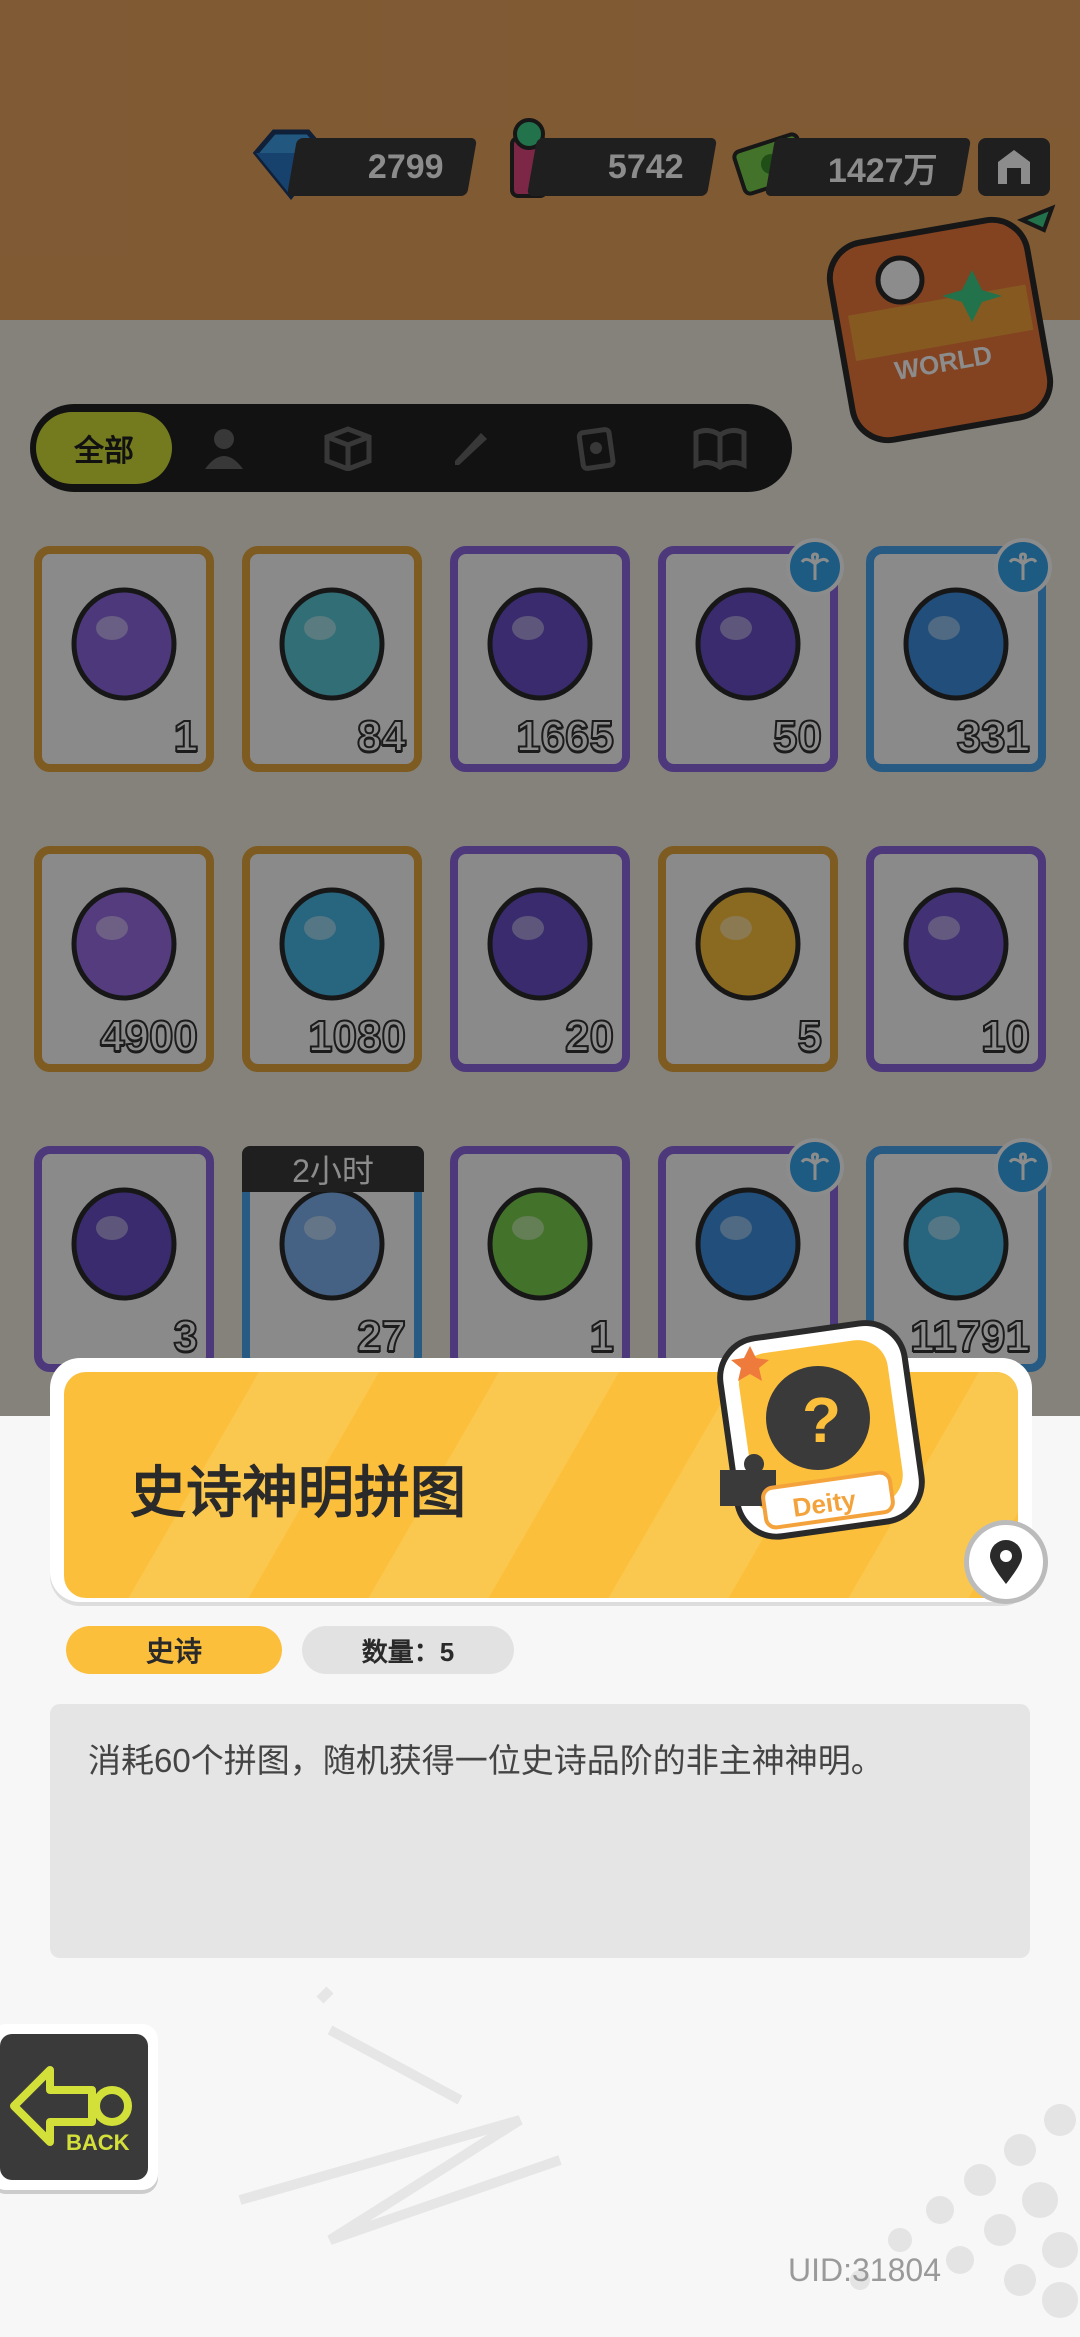 The image size is (1080, 2337). What do you see at coordinates (408, 1650) in the screenshot?
I see `quantity-tag: 数量：5` at bounding box center [408, 1650].